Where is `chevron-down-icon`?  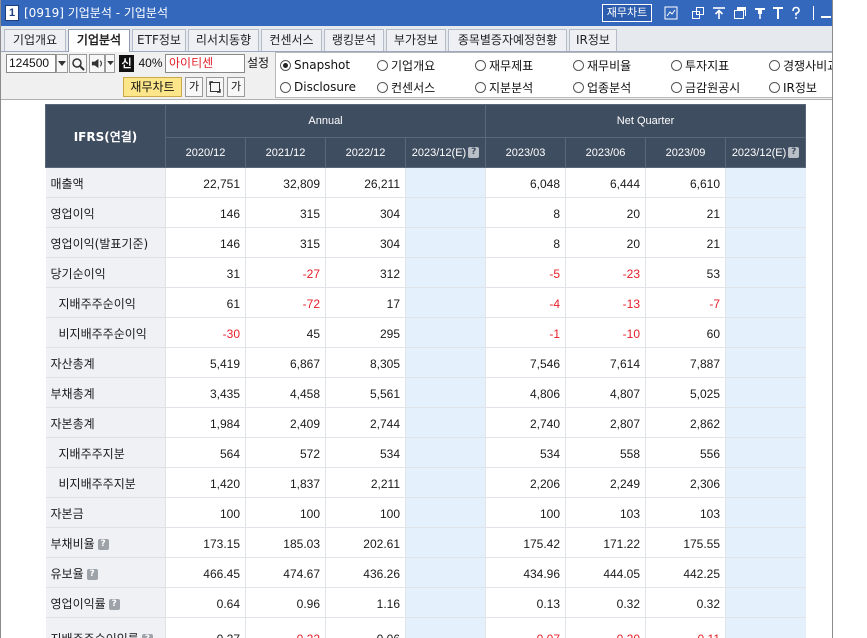
chevron-down-icon is located at coordinates (62, 63).